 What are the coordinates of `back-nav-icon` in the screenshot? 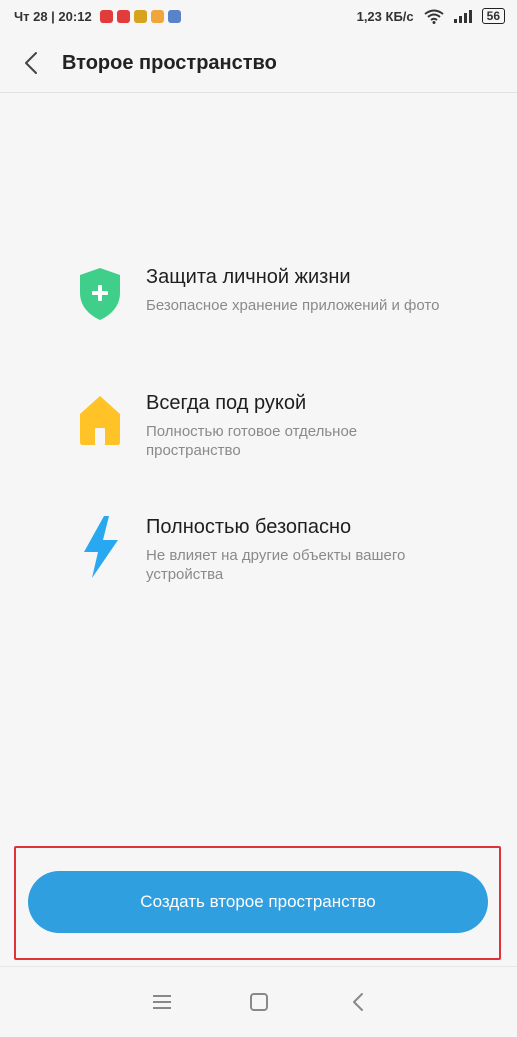 It's located at (359, 1002).